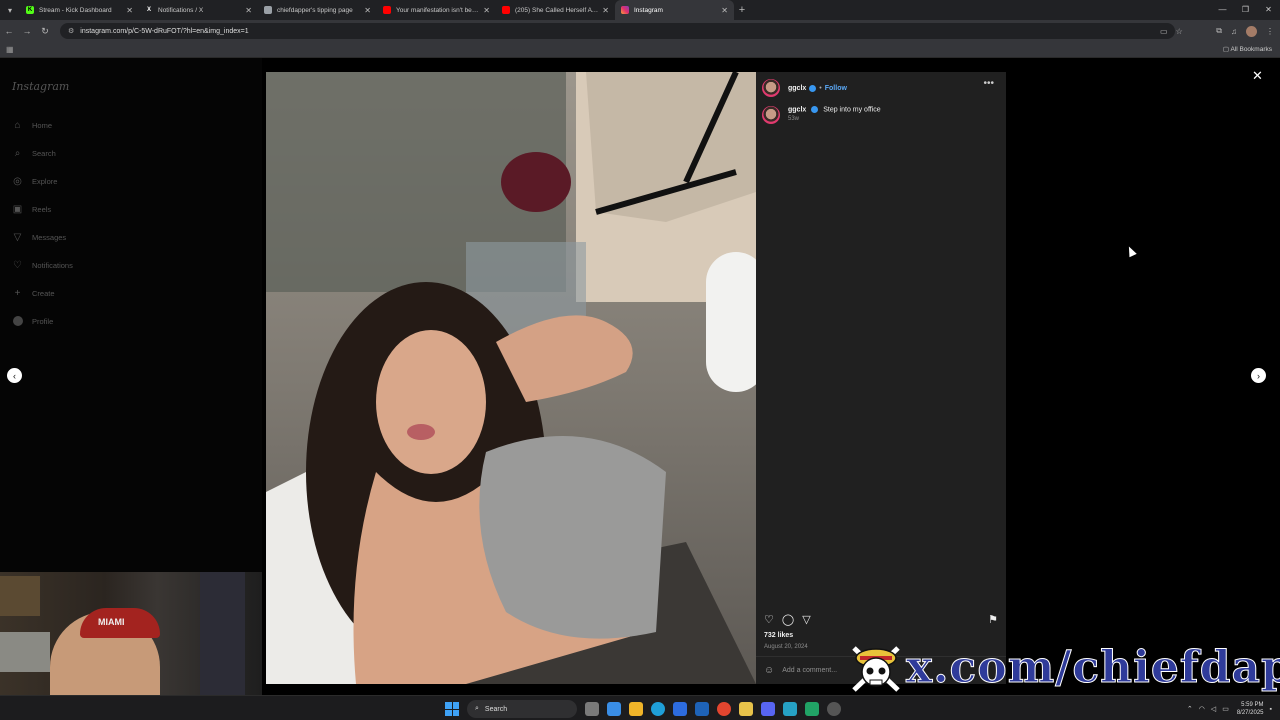 The image size is (1280, 720). I want to click on shelf, so click(25, 652).